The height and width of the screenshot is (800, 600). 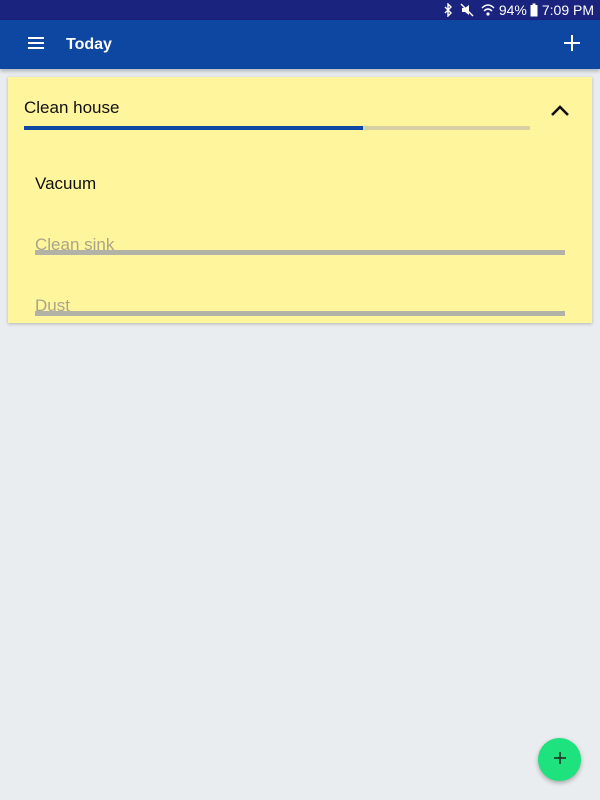 I want to click on collapse-button, so click(x=560, y=113).